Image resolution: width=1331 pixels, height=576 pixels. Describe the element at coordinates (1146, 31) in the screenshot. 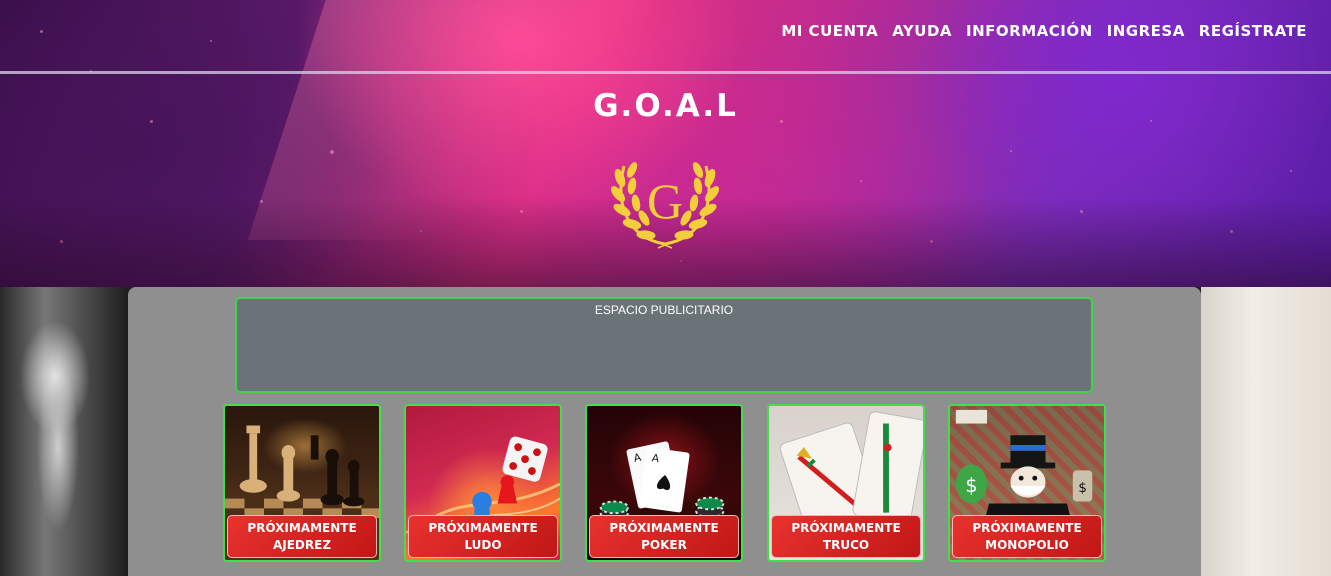

I see `nav-ingresa: INGRESA` at that location.